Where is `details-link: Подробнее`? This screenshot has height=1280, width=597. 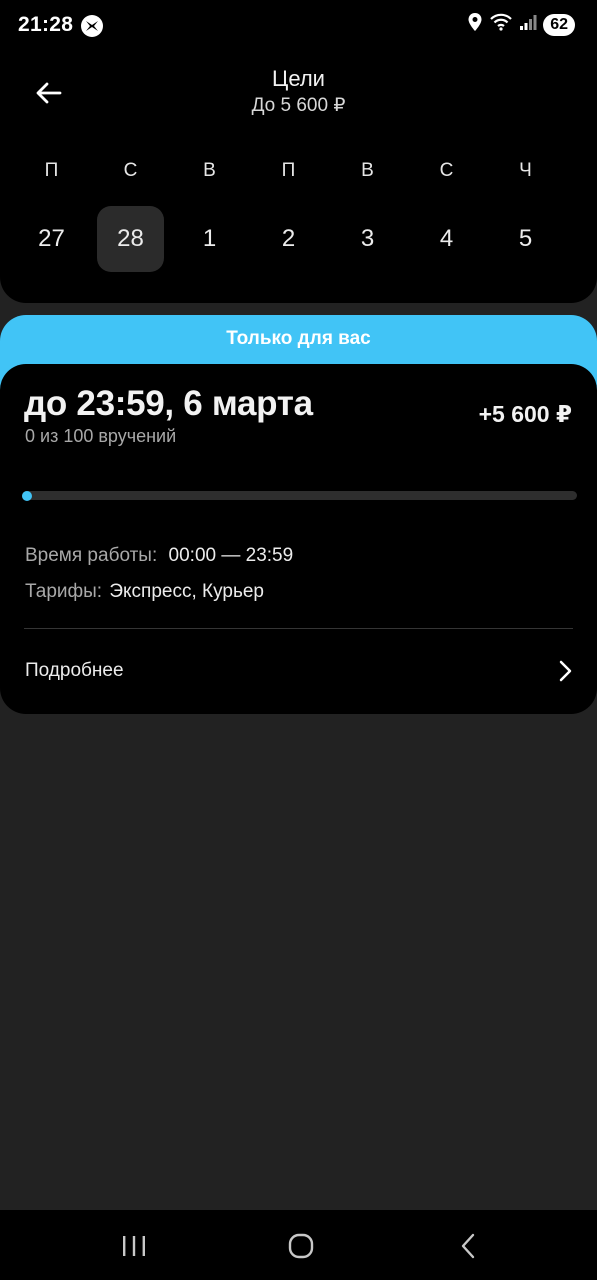 details-link: Подробнее is located at coordinates (298, 671).